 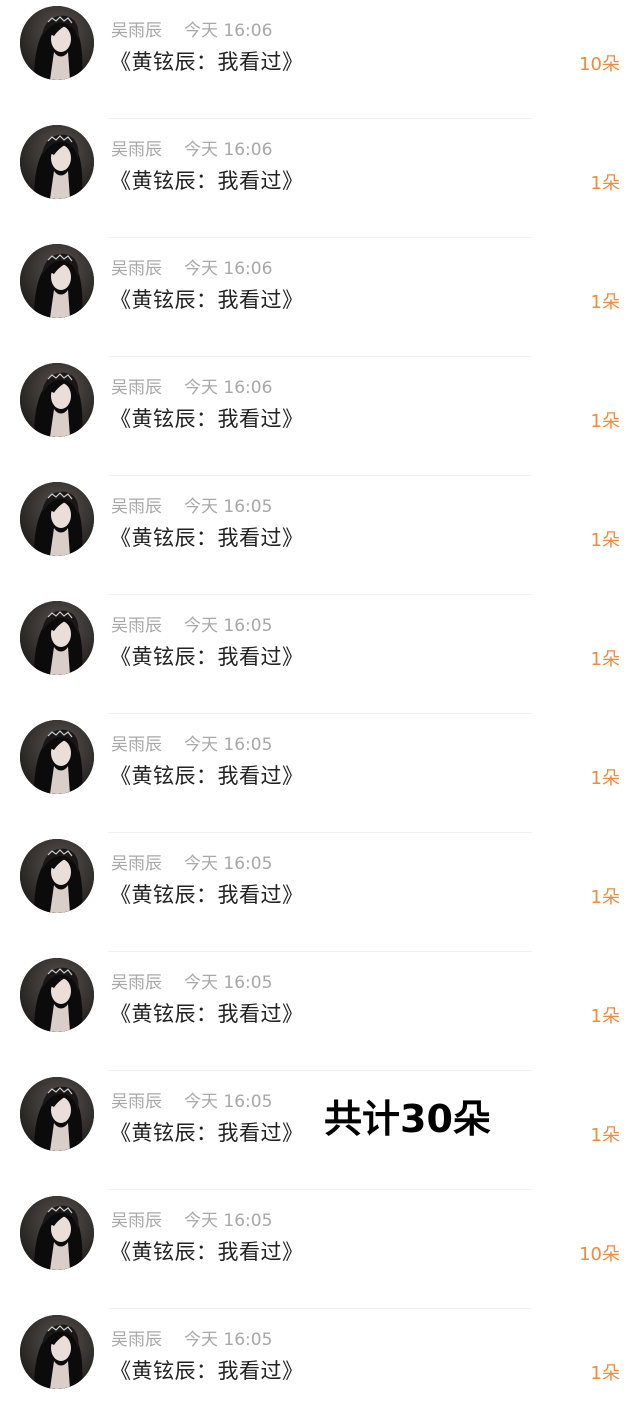 What do you see at coordinates (407, 1119) in the screenshot?
I see `total-label: 共计30朵` at bounding box center [407, 1119].